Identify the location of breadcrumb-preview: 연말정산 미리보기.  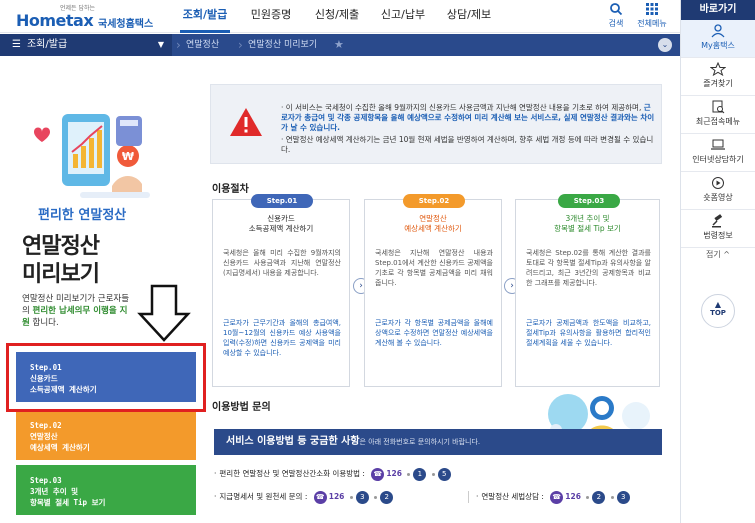
(282, 45).